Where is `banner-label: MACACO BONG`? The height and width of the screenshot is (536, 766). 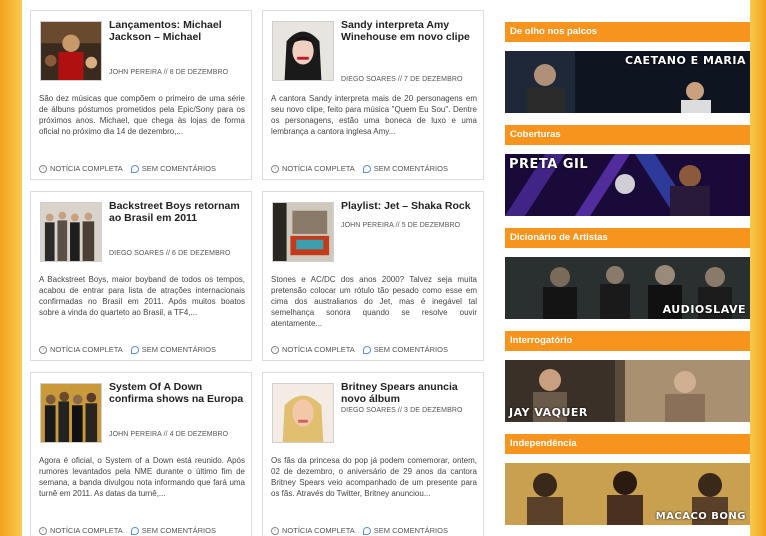
banner-label: MACACO BONG is located at coordinates (700, 516).